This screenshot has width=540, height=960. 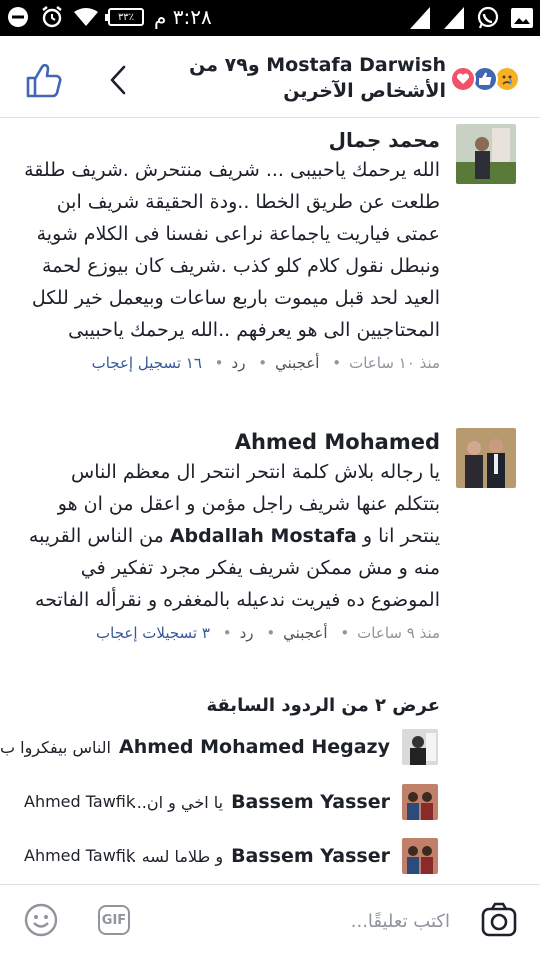 What do you see at coordinates (276, 78) in the screenshot?
I see `reactors-summary: Mostafa Darwish و٧٩ من الأشخاص الآخرين` at bounding box center [276, 78].